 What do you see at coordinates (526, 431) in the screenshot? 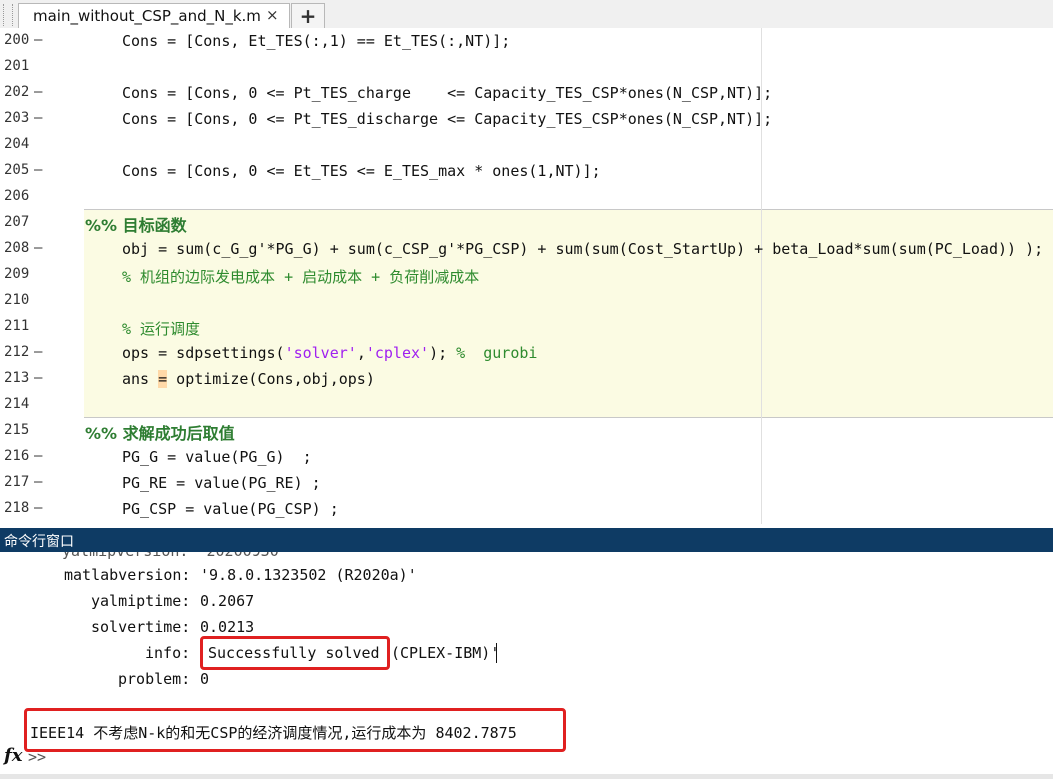
I see `code-line: 215 %% 求解成功后取值` at bounding box center [526, 431].